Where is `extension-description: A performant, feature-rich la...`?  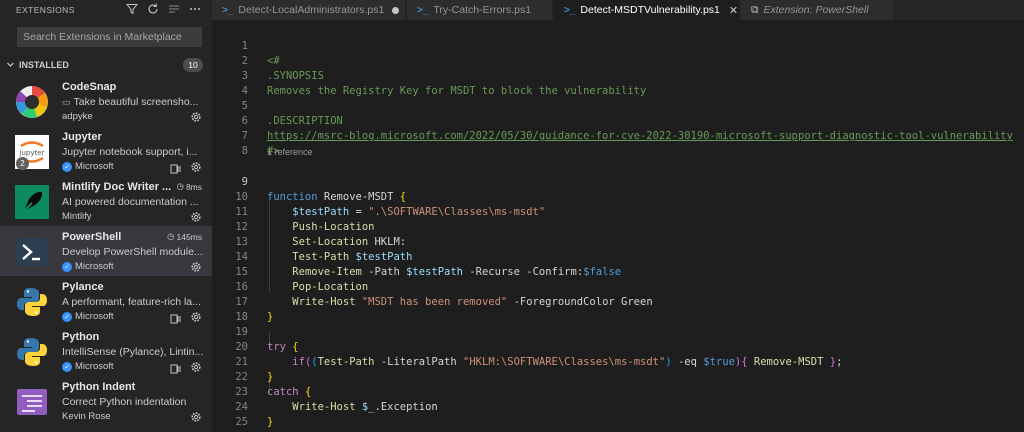
extension-description: A performant, feature-rich la... is located at coordinates (131, 302).